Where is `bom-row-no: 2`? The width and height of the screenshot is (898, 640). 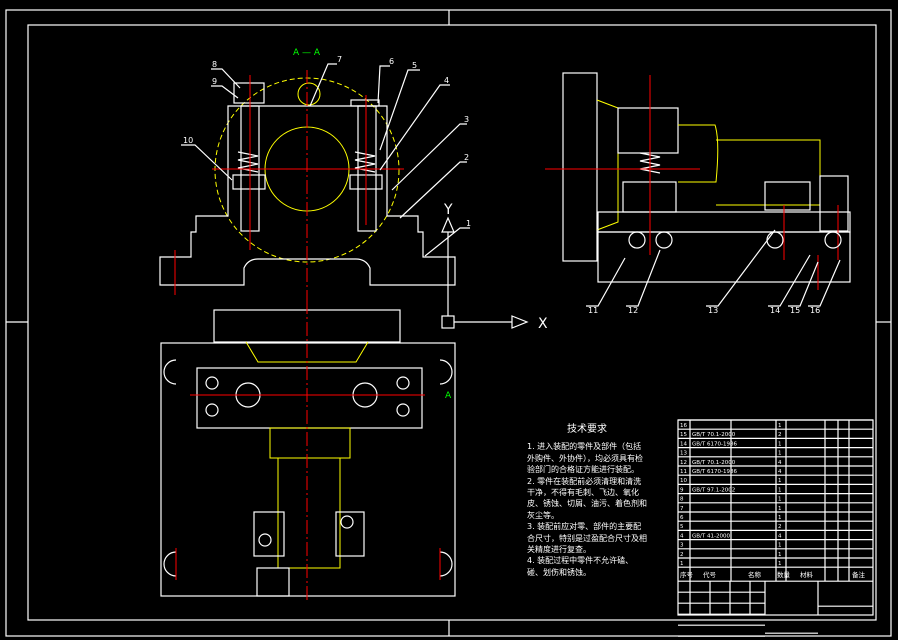 bom-row-no: 2 is located at coordinates (682, 555).